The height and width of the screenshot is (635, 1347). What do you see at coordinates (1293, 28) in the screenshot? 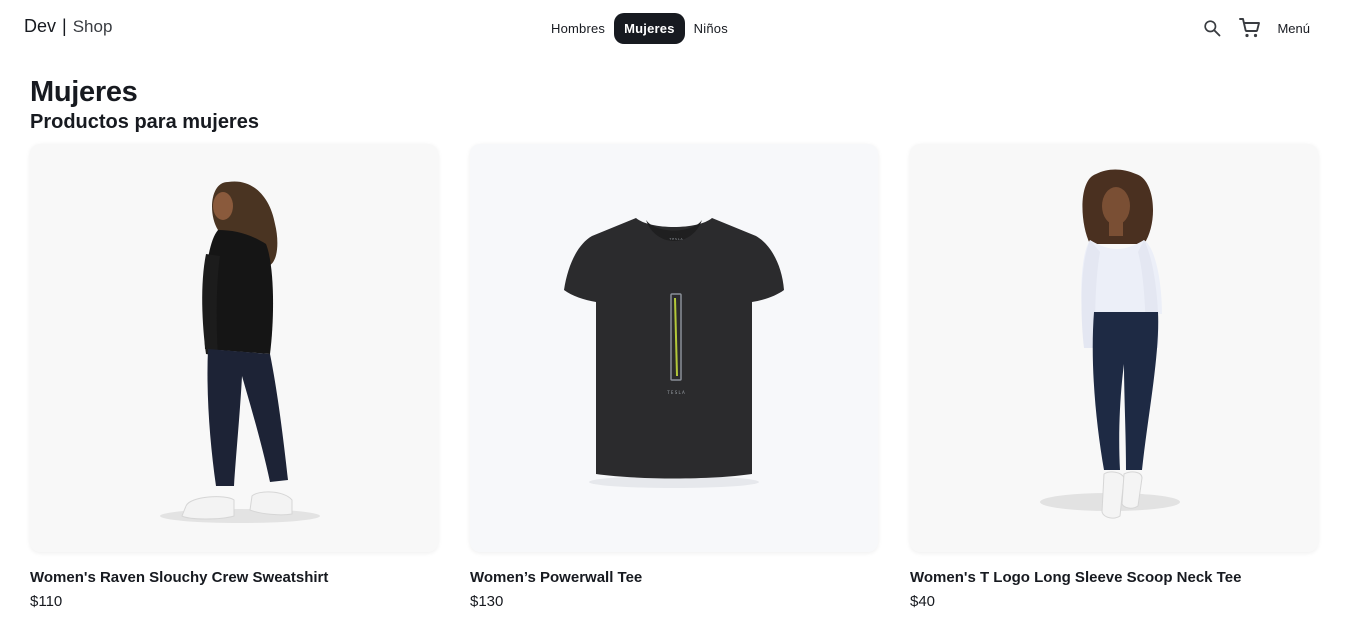
I see `menu-button: Menú` at bounding box center [1293, 28].